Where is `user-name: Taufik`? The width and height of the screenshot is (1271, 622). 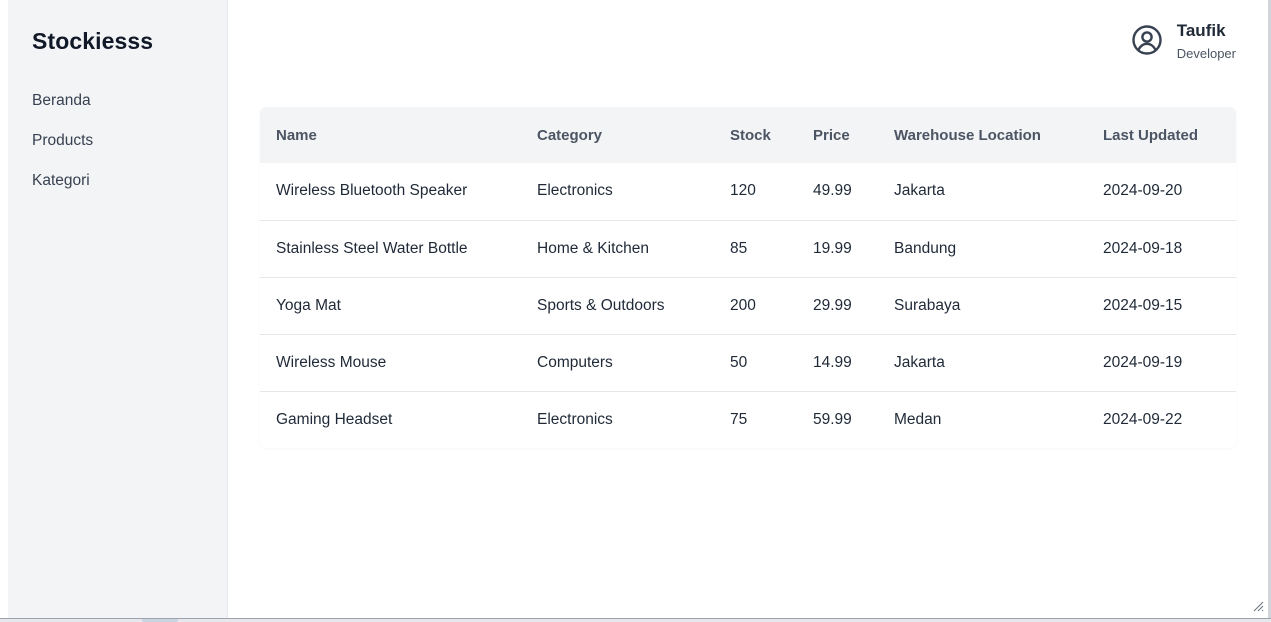
user-name: Taufik is located at coordinates (1201, 30).